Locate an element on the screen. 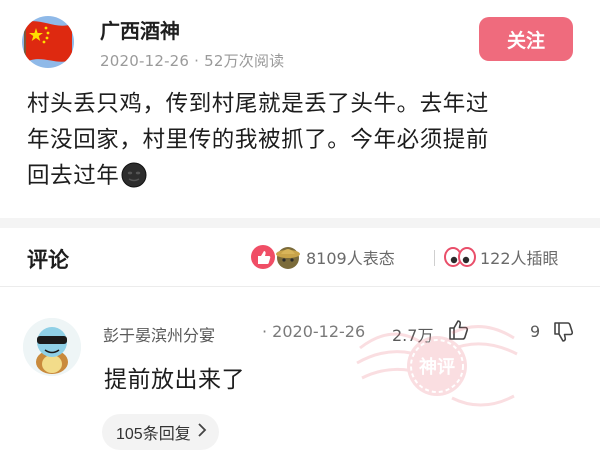 This screenshot has width=600, height=472. post-body-line-3-text: 回去过年 is located at coordinates (73, 176).